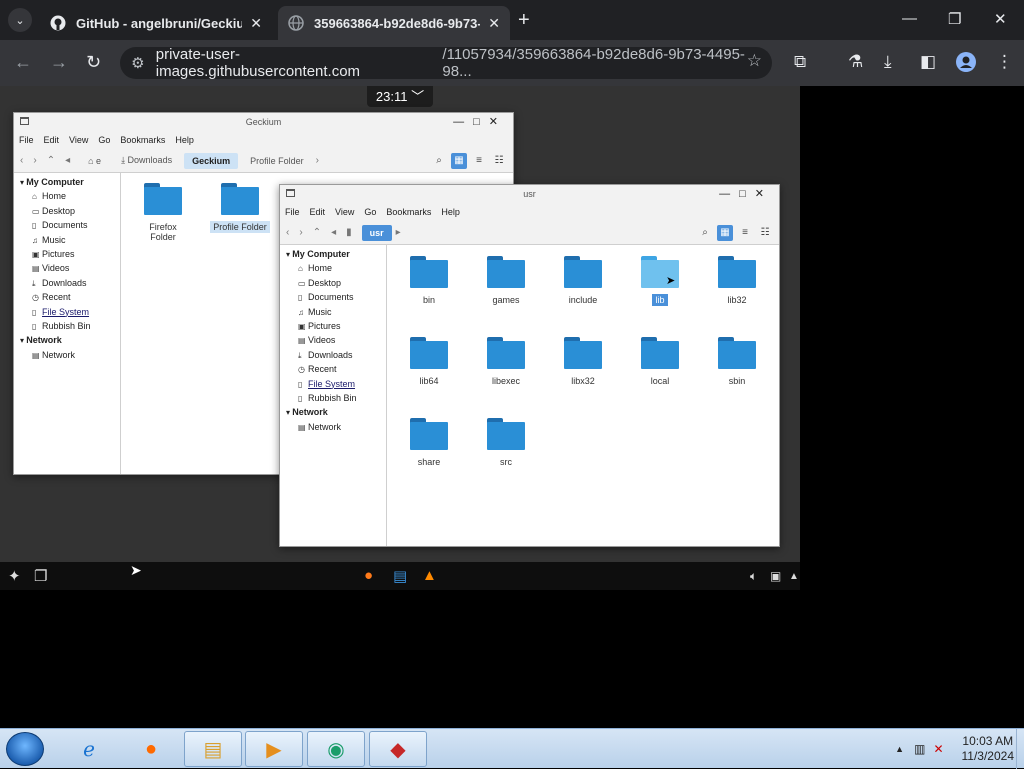  What do you see at coordinates (938, 749) in the screenshot?
I see `volume-muted-icon: ✕` at bounding box center [938, 749].